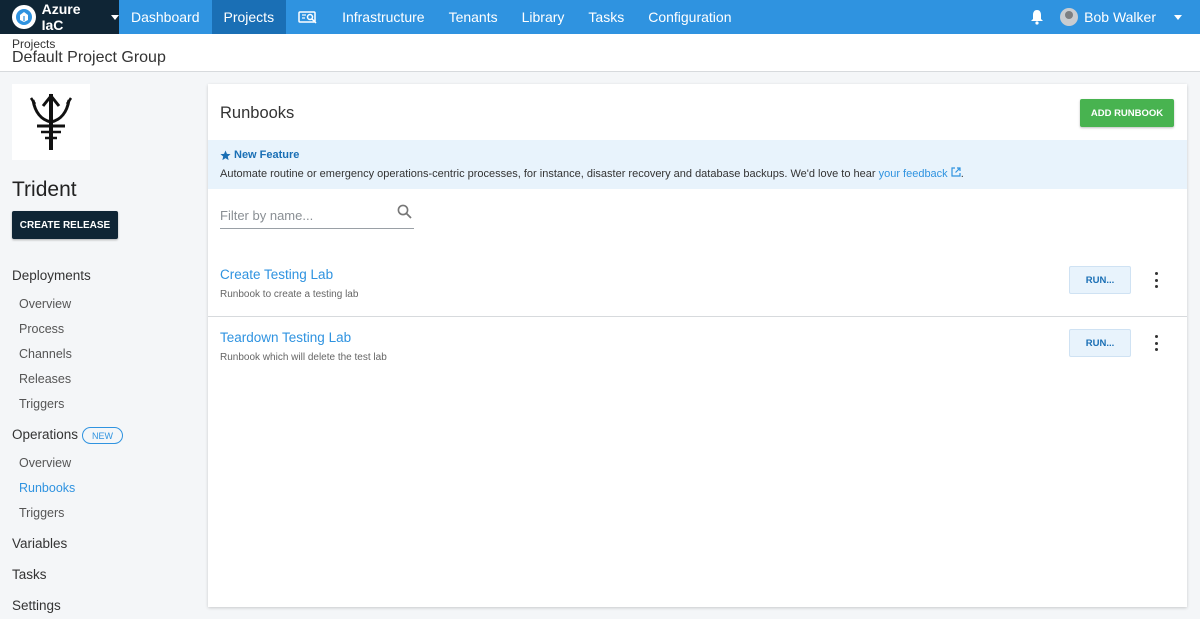  Describe the element at coordinates (45, 463) in the screenshot. I see `sidebar-item-operations-overview: Overview` at that location.